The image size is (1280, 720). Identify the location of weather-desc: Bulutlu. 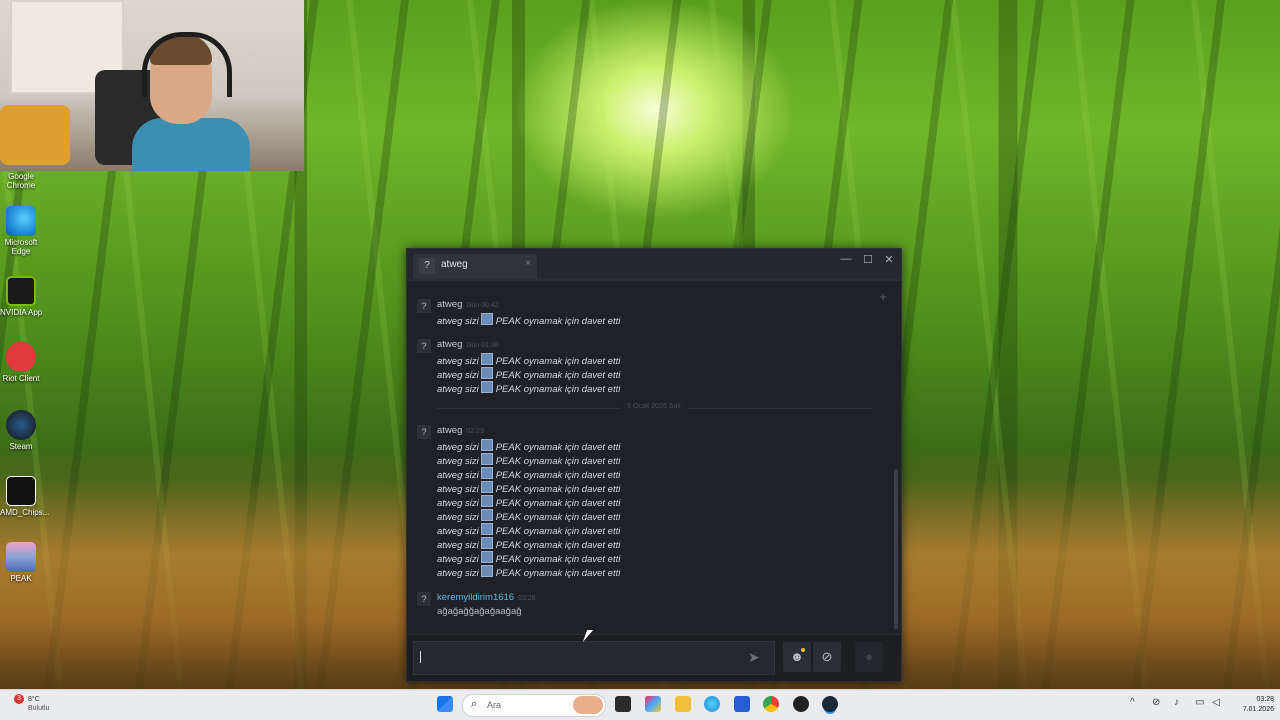
(39, 708).